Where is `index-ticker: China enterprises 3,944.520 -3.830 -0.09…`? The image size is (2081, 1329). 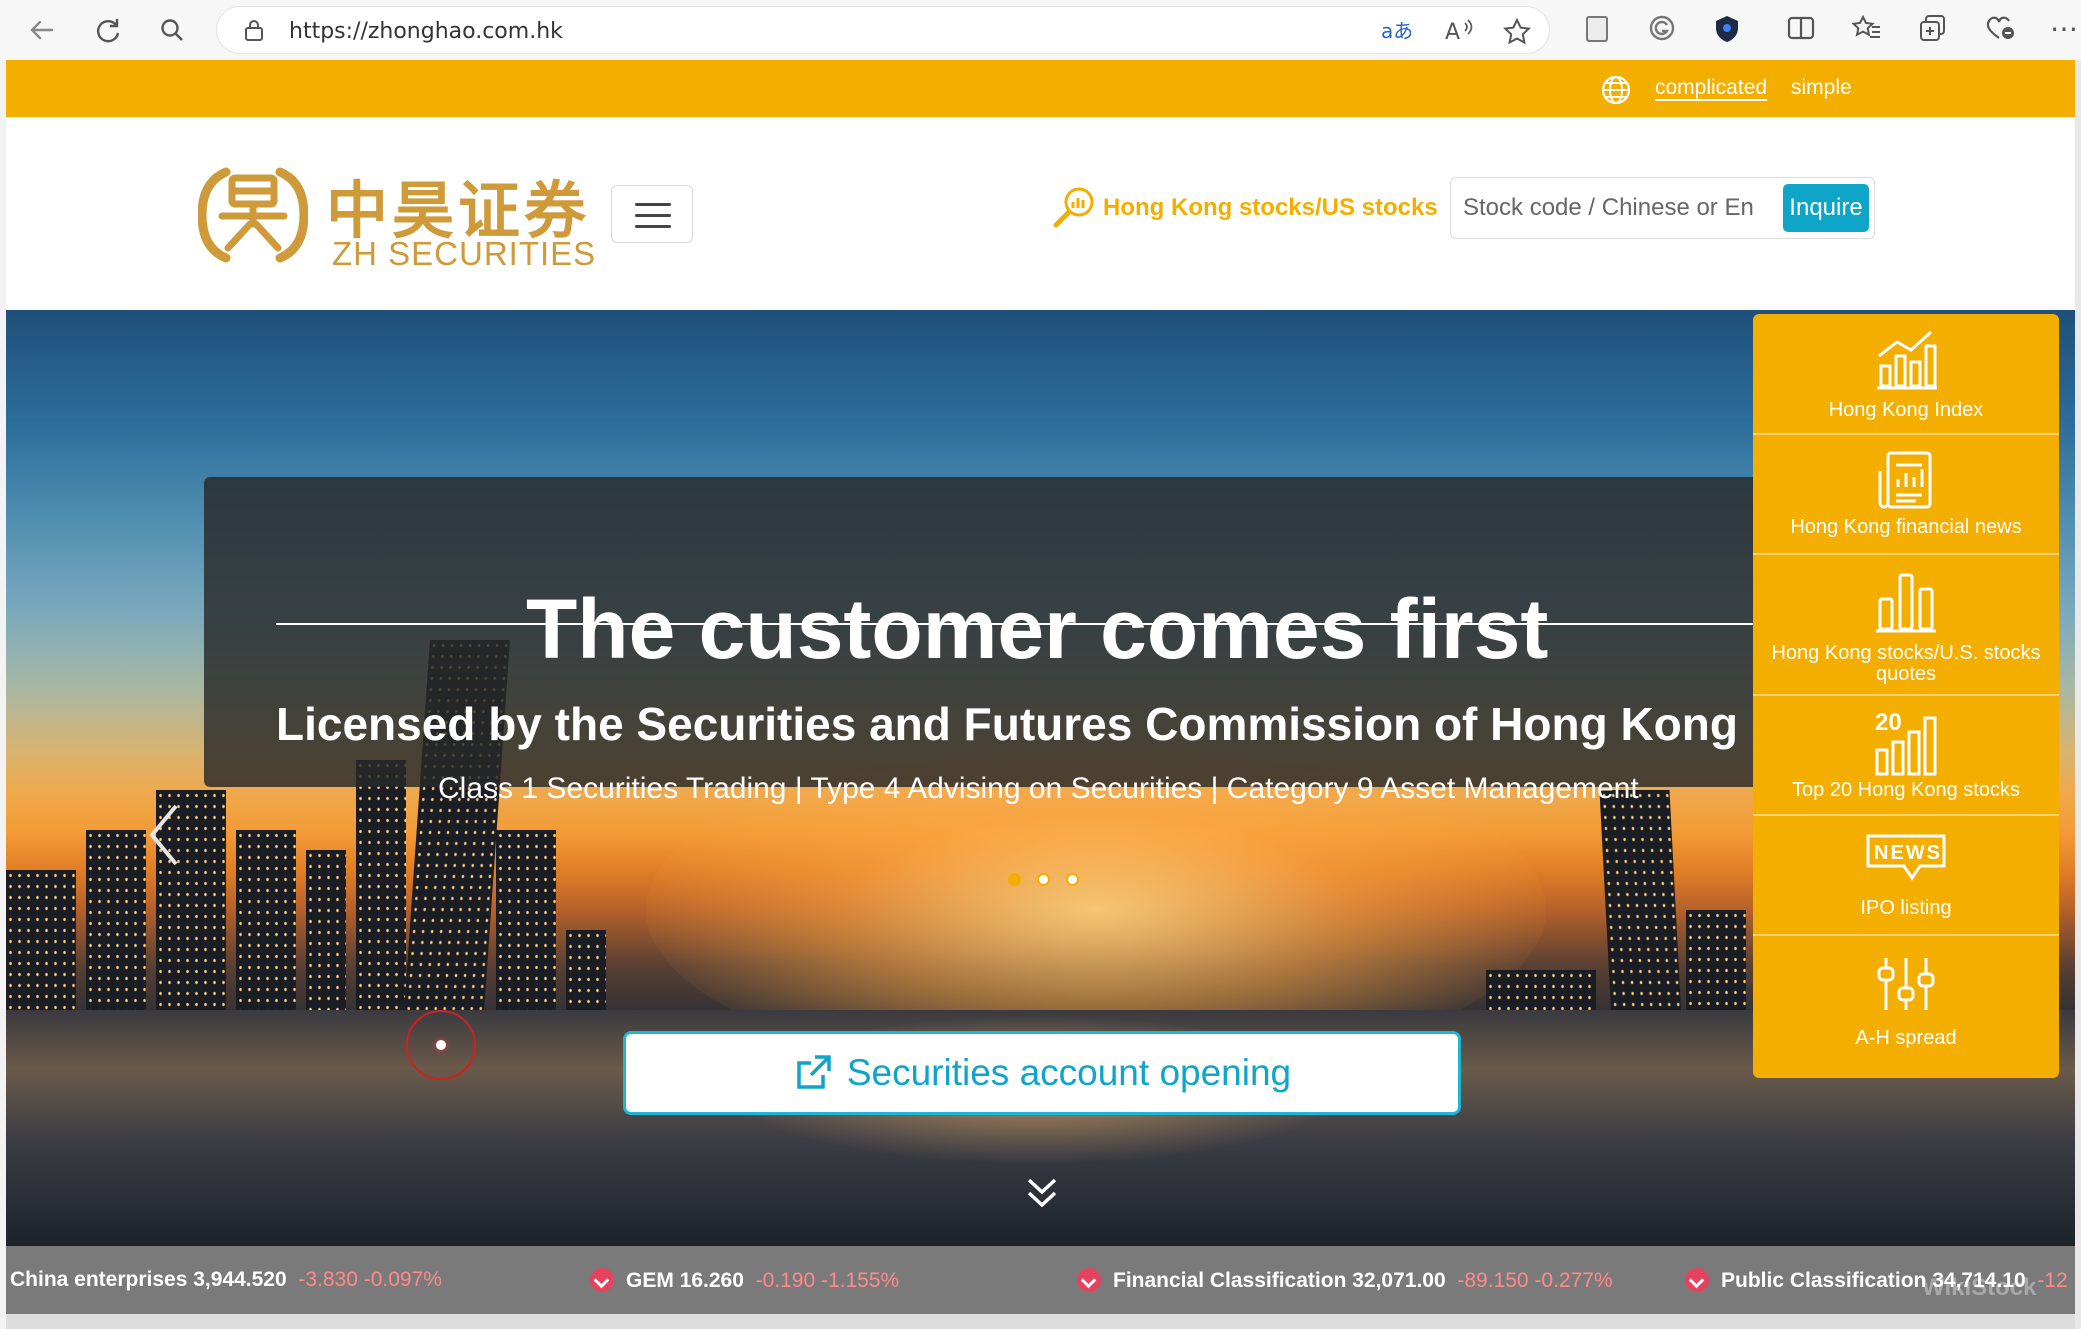 index-ticker: China enterprises 3,944.520 -3.830 -0.09… is located at coordinates (1040, 1280).